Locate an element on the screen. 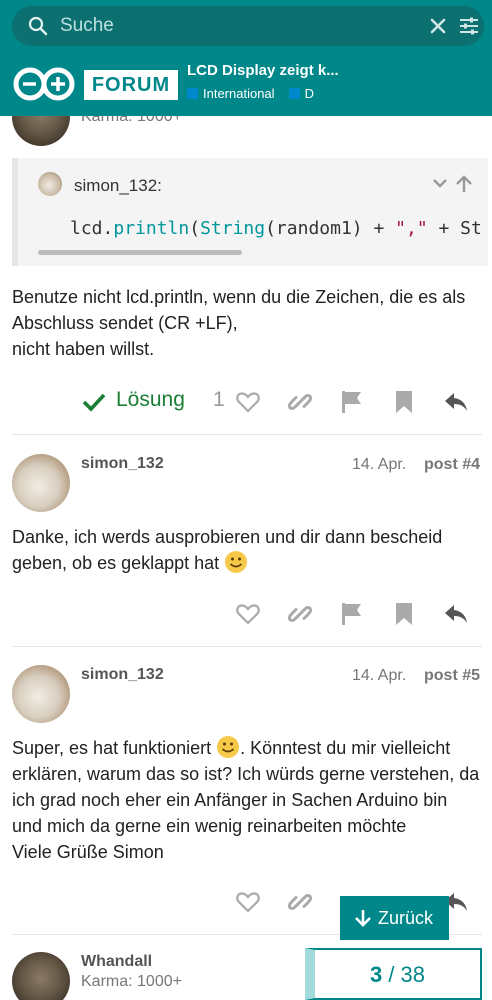 Image resolution: width=492 pixels, height=1000 pixels. timeline-progress: 3 / 38 is located at coordinates (393, 974).